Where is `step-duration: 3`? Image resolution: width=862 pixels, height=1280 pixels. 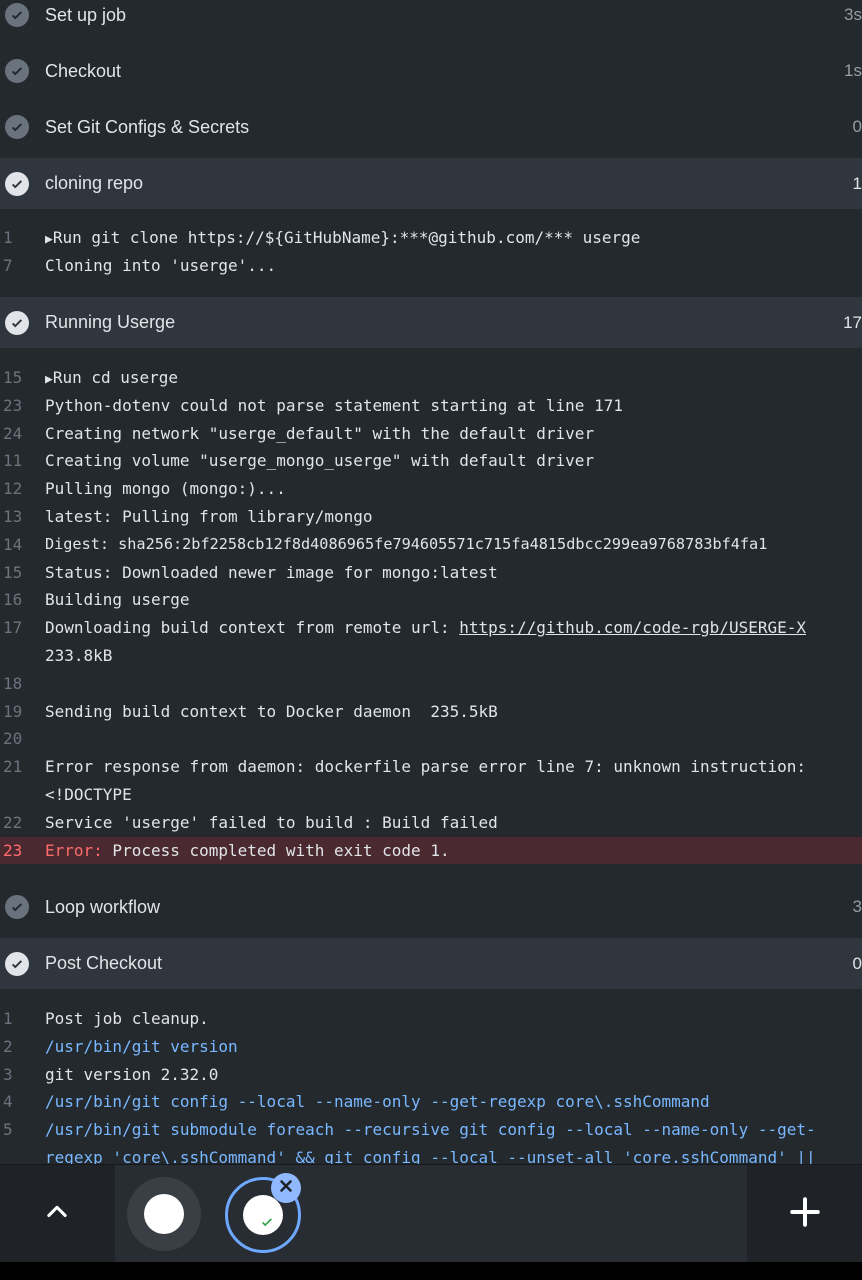 step-duration: 3 is located at coordinates (857, 906).